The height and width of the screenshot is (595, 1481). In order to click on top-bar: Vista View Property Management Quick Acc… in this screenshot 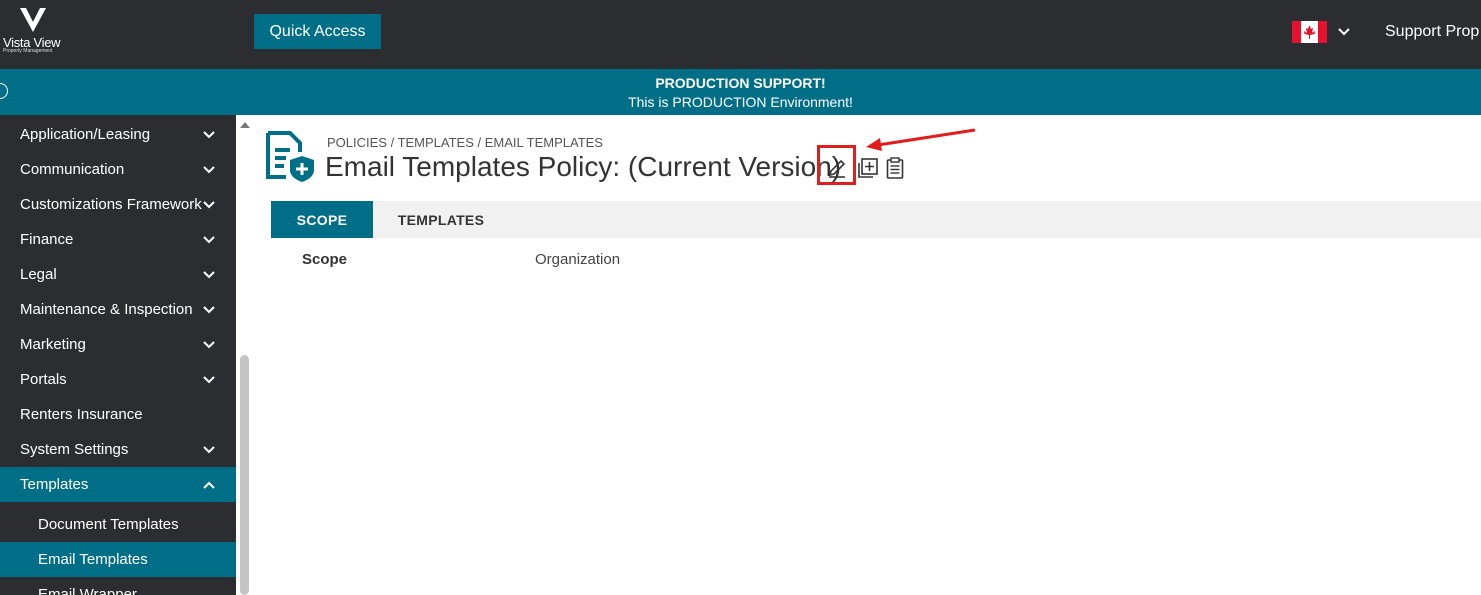, I will do `click(740, 34)`.